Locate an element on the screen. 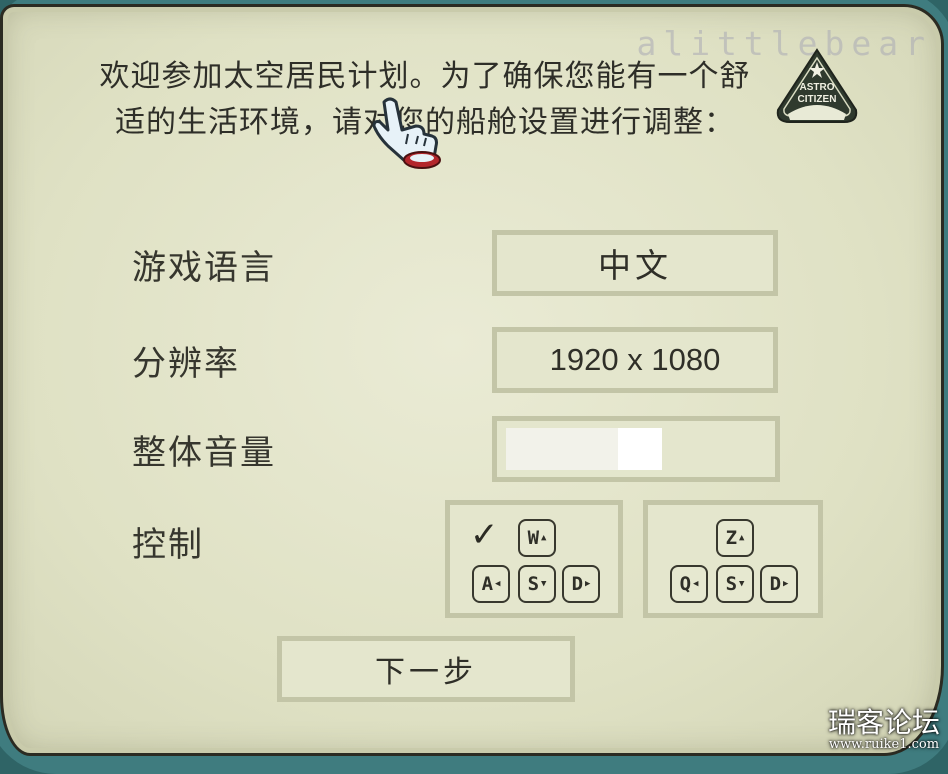  key-up: Z ▲ is located at coordinates (735, 538).